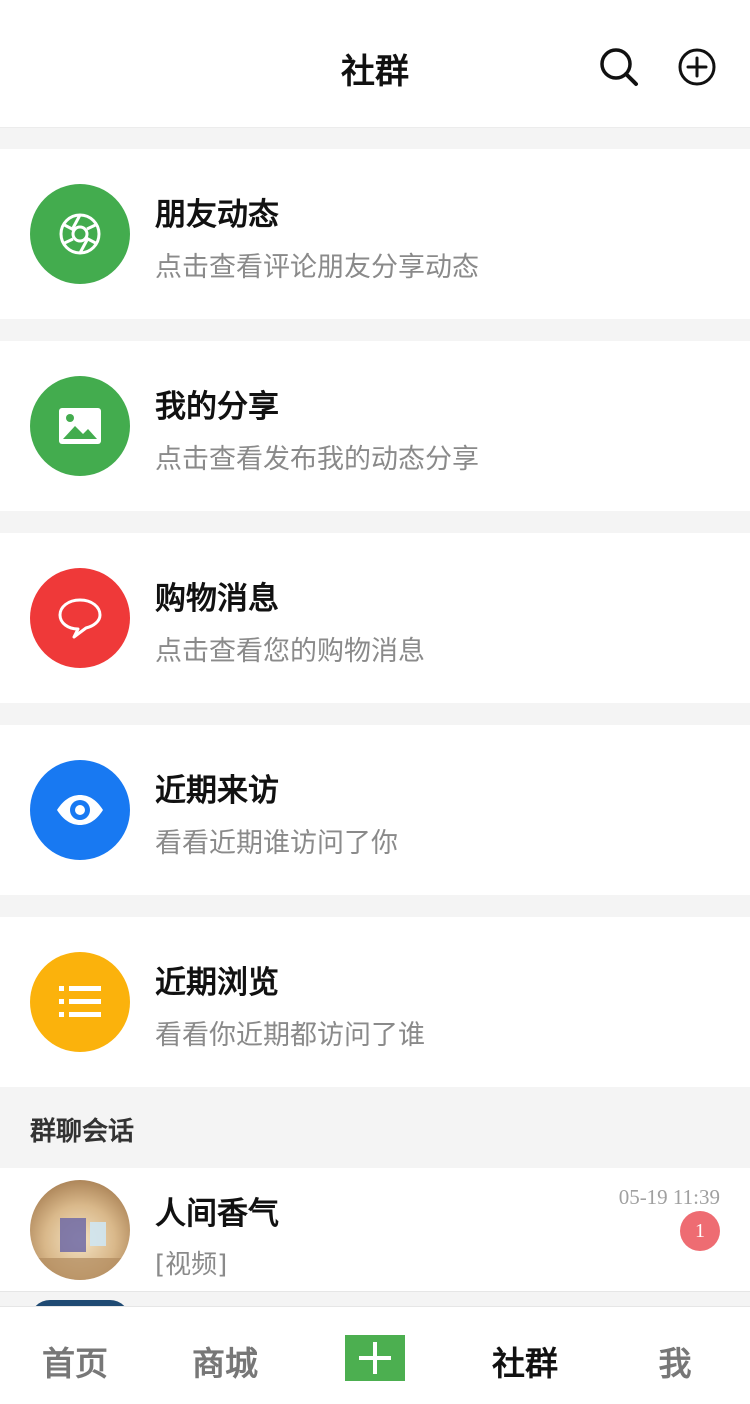  I want to click on card-title: 朋友动态, so click(217, 215).